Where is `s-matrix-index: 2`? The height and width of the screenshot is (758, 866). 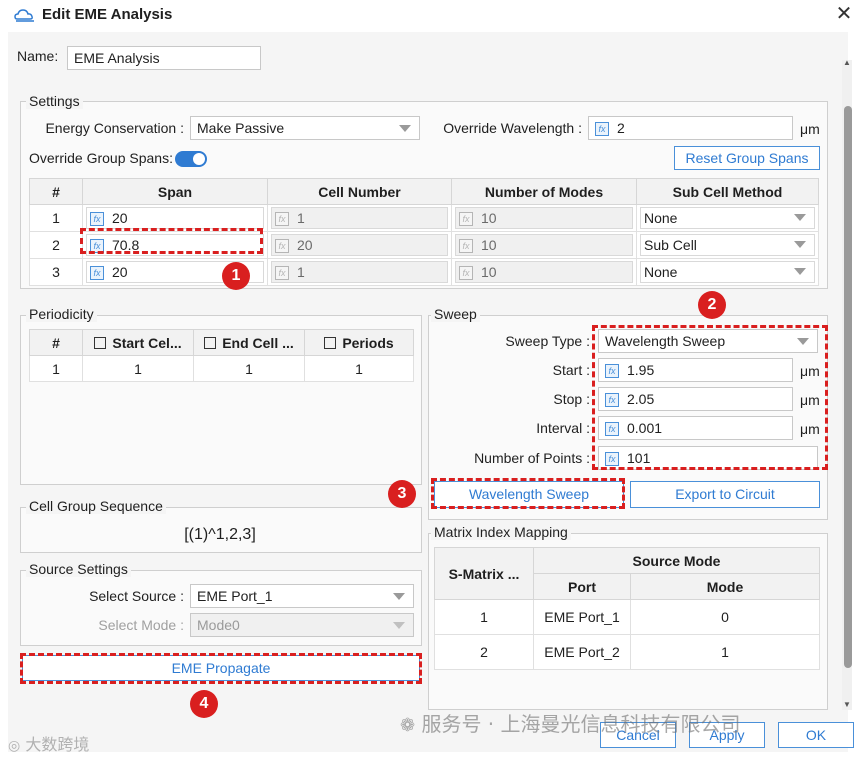
s-matrix-index: 2 is located at coordinates (484, 652).